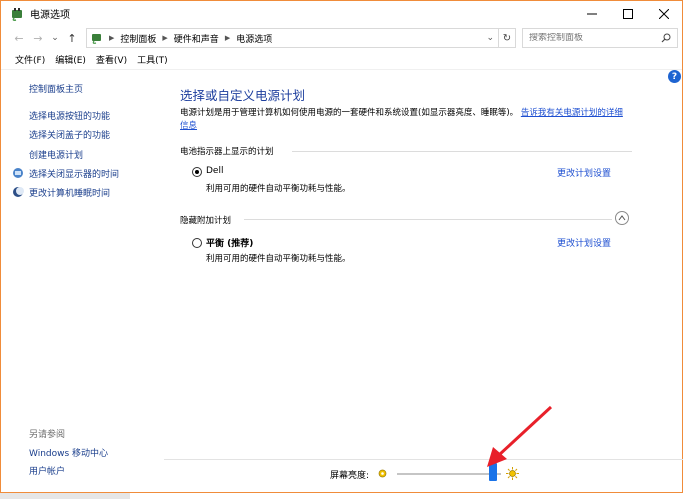  What do you see at coordinates (196, 38) in the screenshot?
I see `breadcrumb-hardware-sound: 硬件和声音` at bounding box center [196, 38].